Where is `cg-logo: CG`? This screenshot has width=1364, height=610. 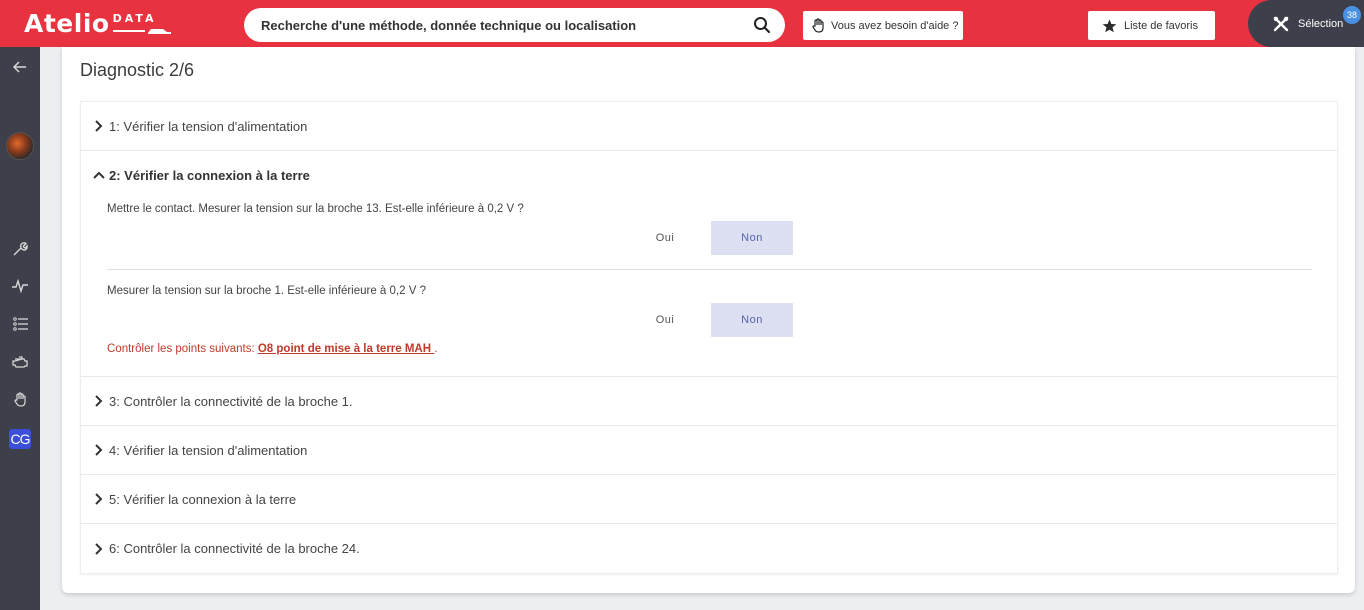
cg-logo: CG is located at coordinates (20, 439).